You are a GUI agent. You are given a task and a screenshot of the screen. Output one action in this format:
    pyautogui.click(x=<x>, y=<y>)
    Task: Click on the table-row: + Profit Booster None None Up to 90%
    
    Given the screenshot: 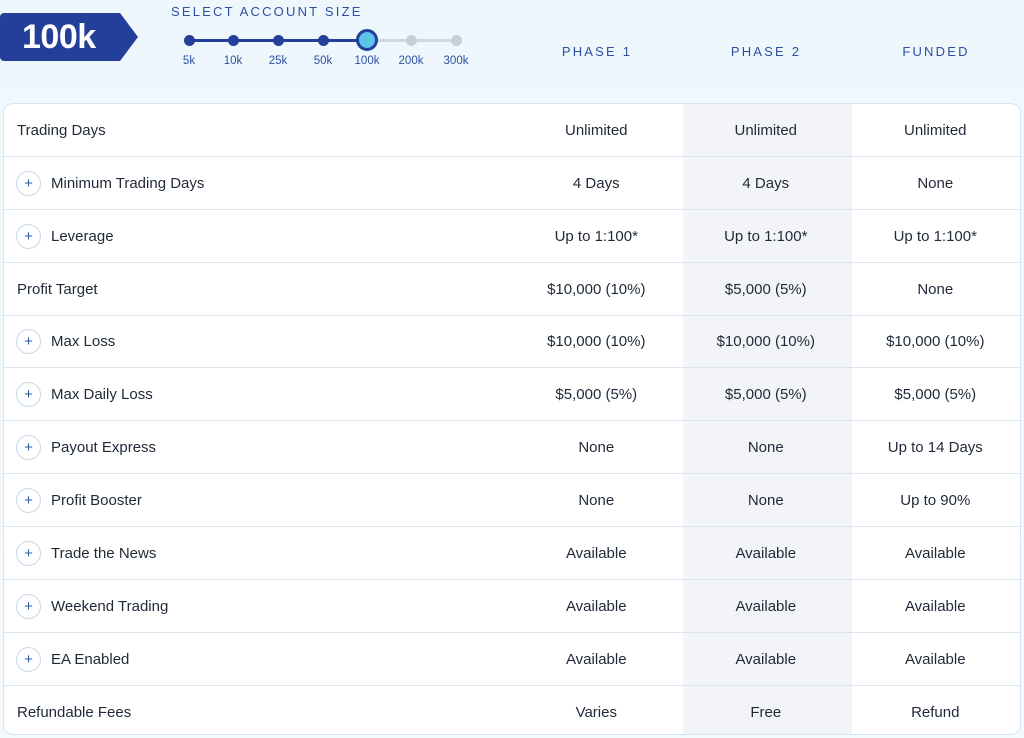 What is the action you would take?
    pyautogui.click(x=512, y=500)
    